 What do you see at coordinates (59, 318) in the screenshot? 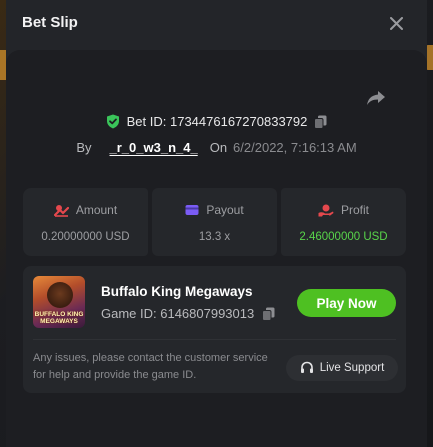
I see `thumbnail-caption: BUFFALO KING MEGAWAYS` at bounding box center [59, 318].